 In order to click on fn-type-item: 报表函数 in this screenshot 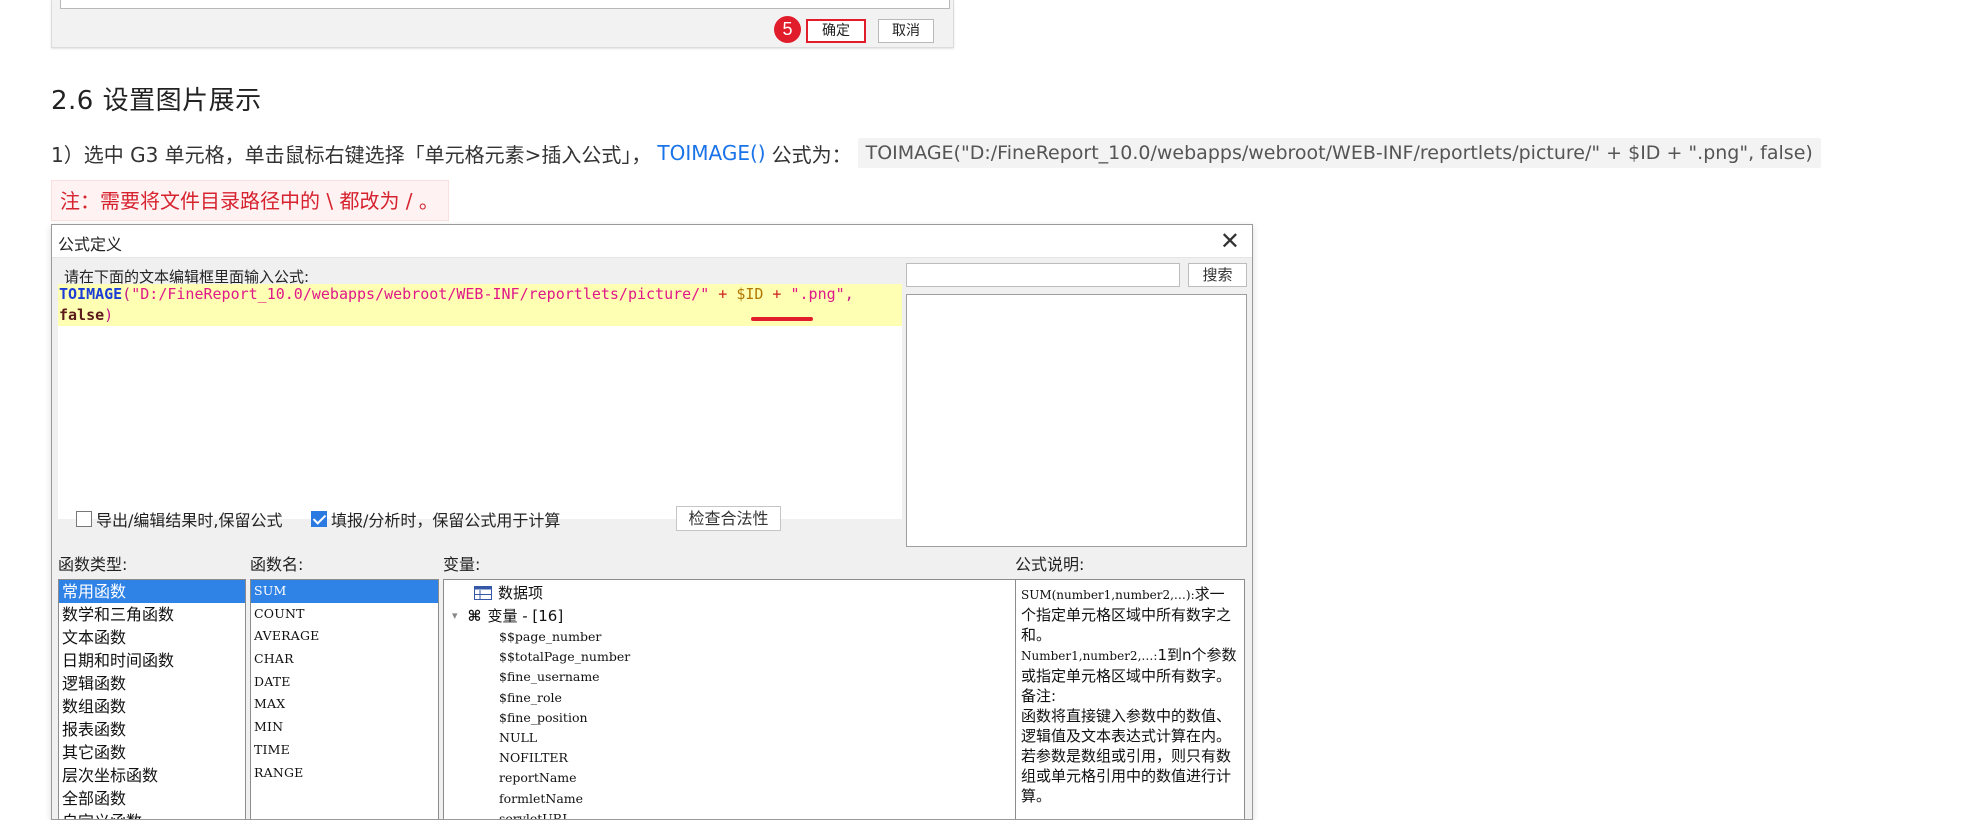, I will do `click(152, 729)`.